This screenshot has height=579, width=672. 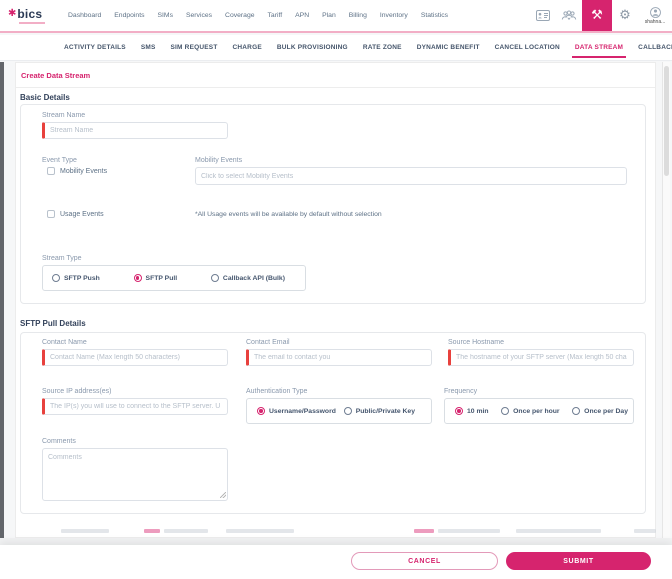 What do you see at coordinates (84, 15) in the screenshot?
I see `top-nav-item: Dashboard` at bounding box center [84, 15].